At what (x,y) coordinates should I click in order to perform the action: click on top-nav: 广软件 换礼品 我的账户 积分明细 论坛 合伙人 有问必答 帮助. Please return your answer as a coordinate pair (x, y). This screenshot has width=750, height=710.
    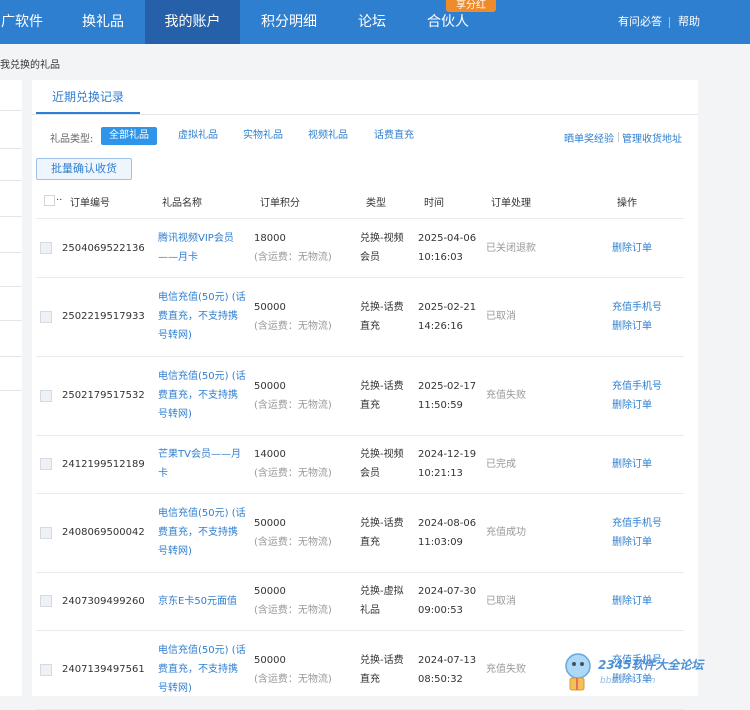
    Looking at the image, I should click on (375, 22).